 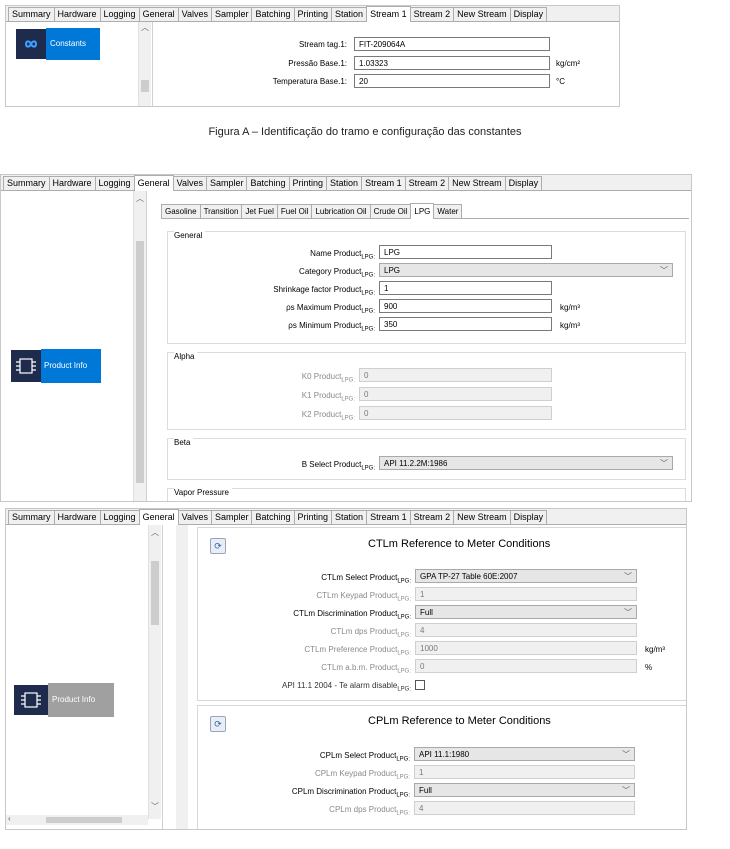 I want to click on shrinkage-subscript: LPG:, so click(x=368, y=293).